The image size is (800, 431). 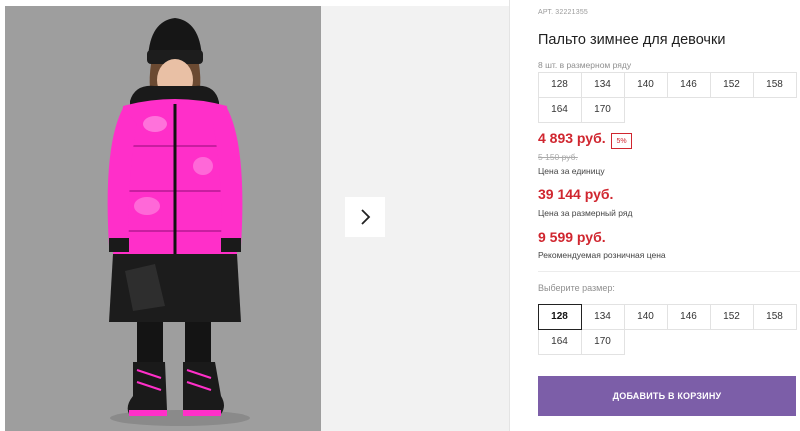 I want to click on size-row-cell: 164, so click(x=559, y=109).